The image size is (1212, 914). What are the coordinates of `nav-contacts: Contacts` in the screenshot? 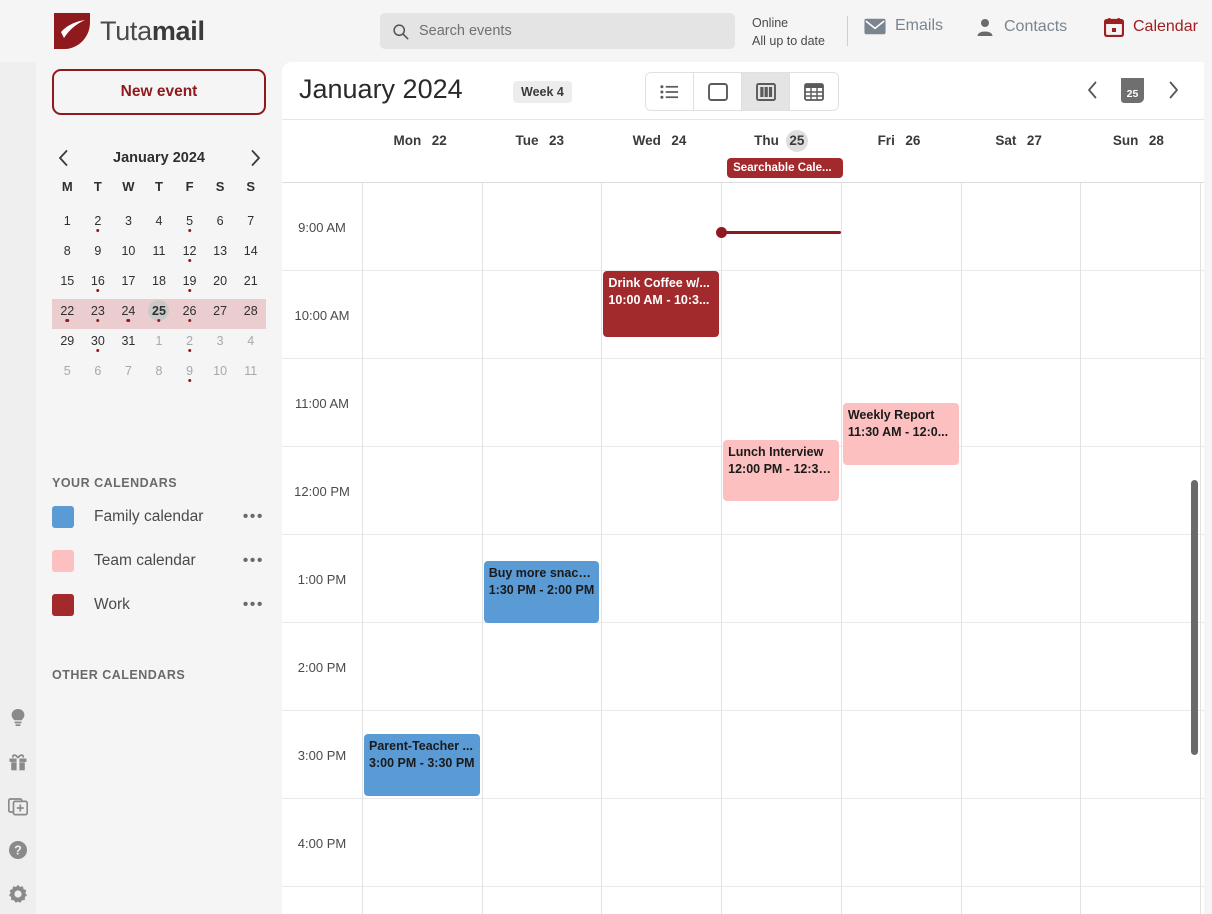 It's located at (1021, 27).